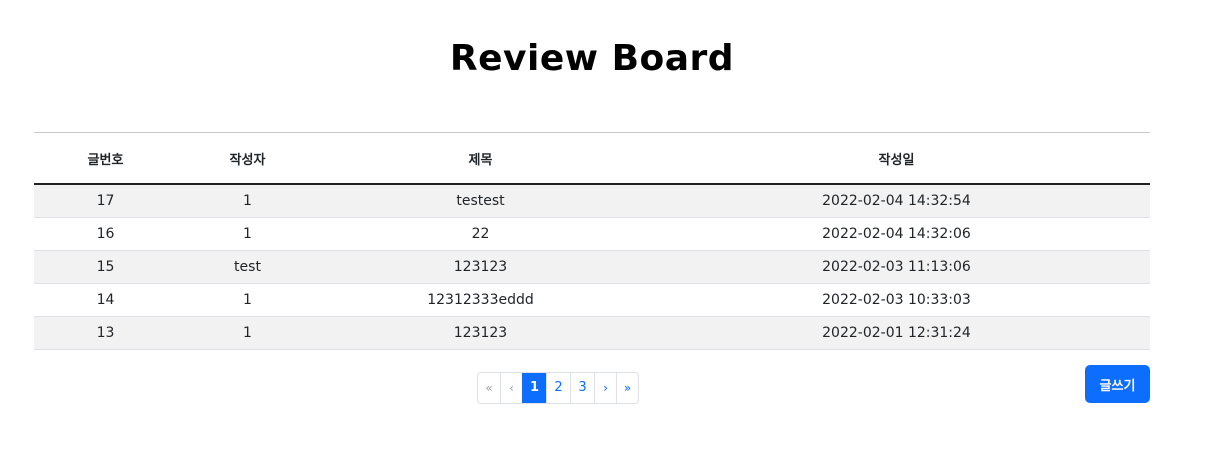 The height and width of the screenshot is (452, 1211). I want to click on cell-date: 2022-02-01 12:31:24, so click(896, 333).